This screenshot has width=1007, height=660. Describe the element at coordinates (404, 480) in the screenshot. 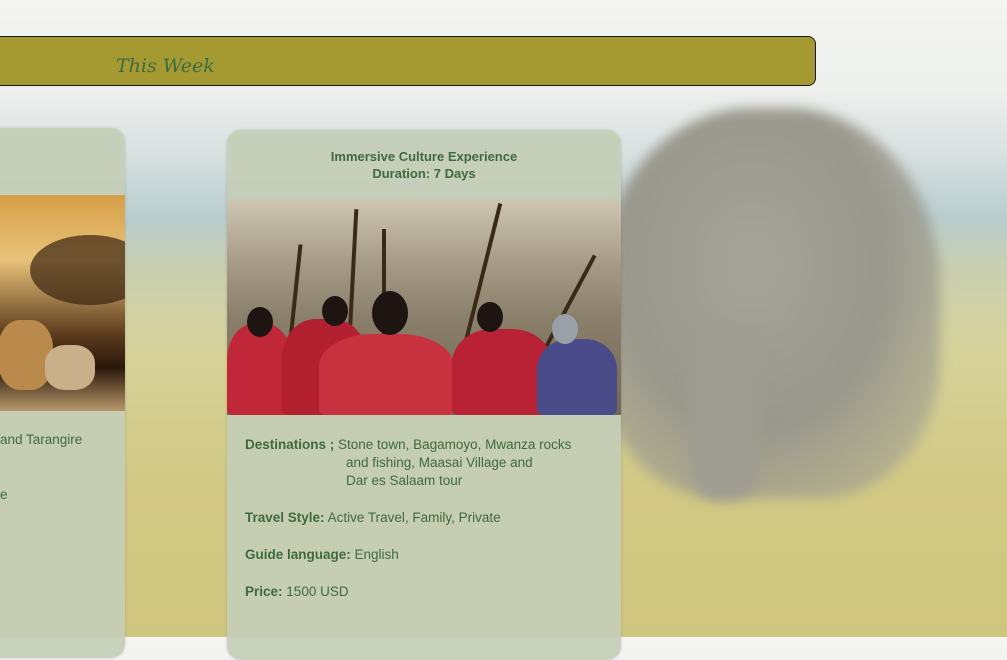

I see `destinations-line: Dar es Salaam tour` at that location.